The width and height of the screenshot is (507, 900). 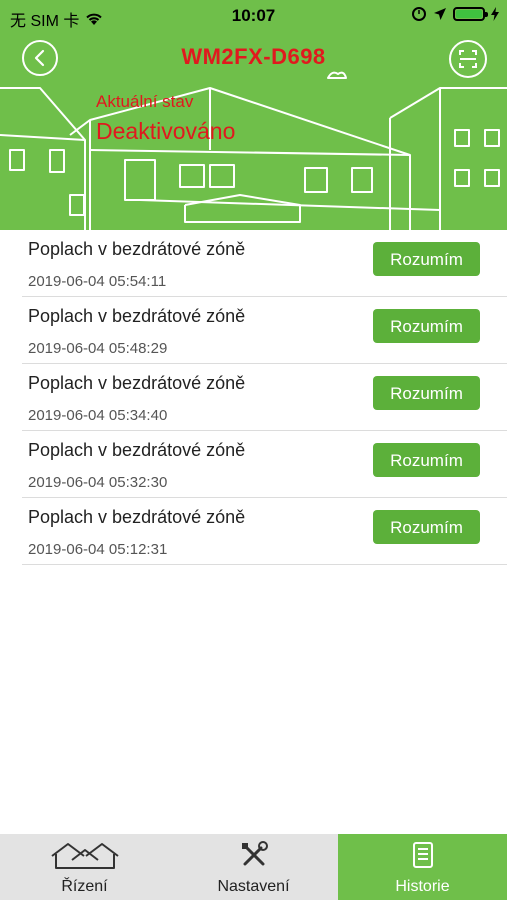 I want to click on tab-label: Historie, so click(x=422, y=886).